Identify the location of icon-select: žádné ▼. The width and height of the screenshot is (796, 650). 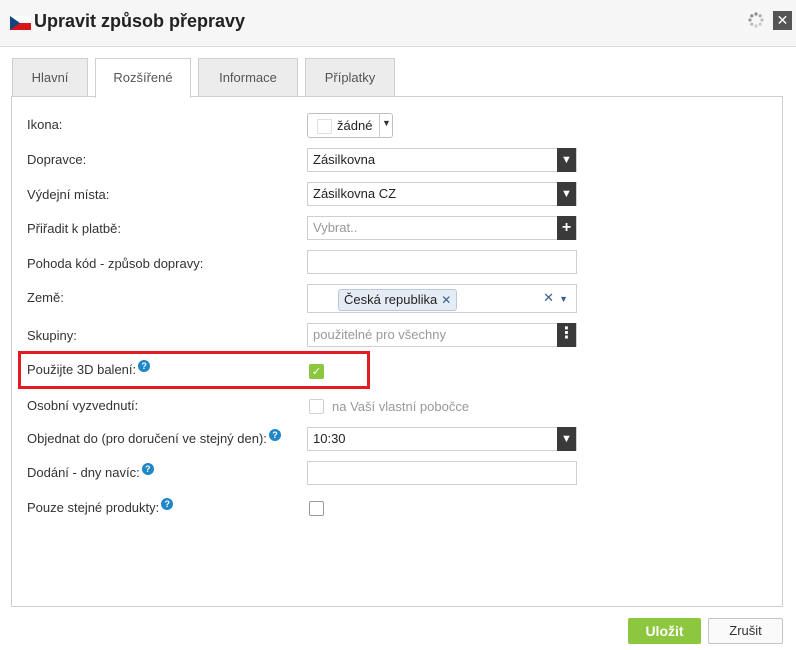
(350, 125).